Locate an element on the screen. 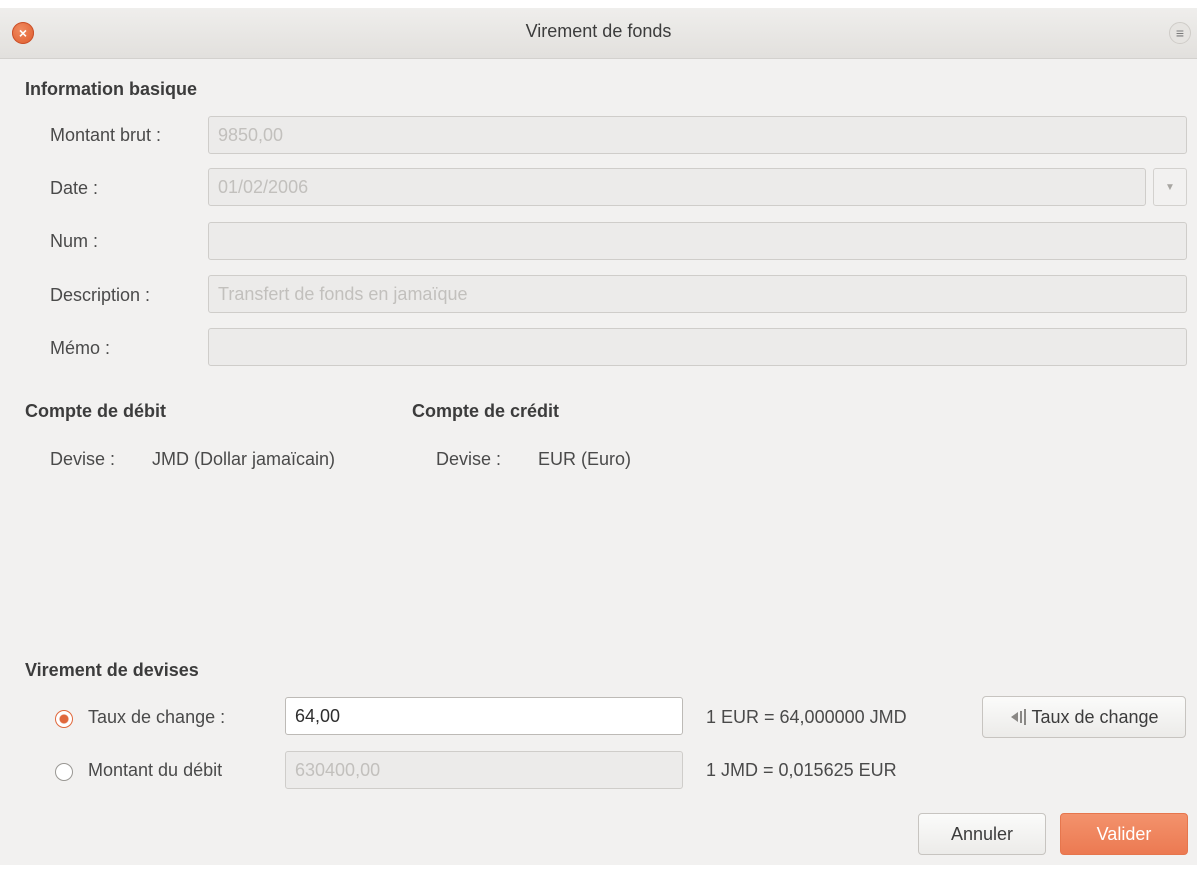 The image size is (1197, 869). debit-rate-info: 1 JMD = 0,015625 EUR is located at coordinates (801, 770).